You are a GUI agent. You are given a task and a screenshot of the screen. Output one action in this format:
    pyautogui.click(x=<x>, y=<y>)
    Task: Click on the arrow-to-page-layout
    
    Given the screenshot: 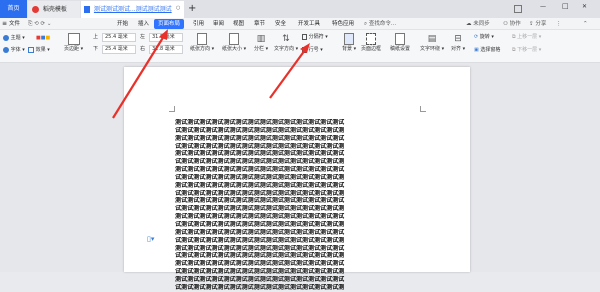 What is the action you would take?
    pyautogui.click(x=140, y=74)
    